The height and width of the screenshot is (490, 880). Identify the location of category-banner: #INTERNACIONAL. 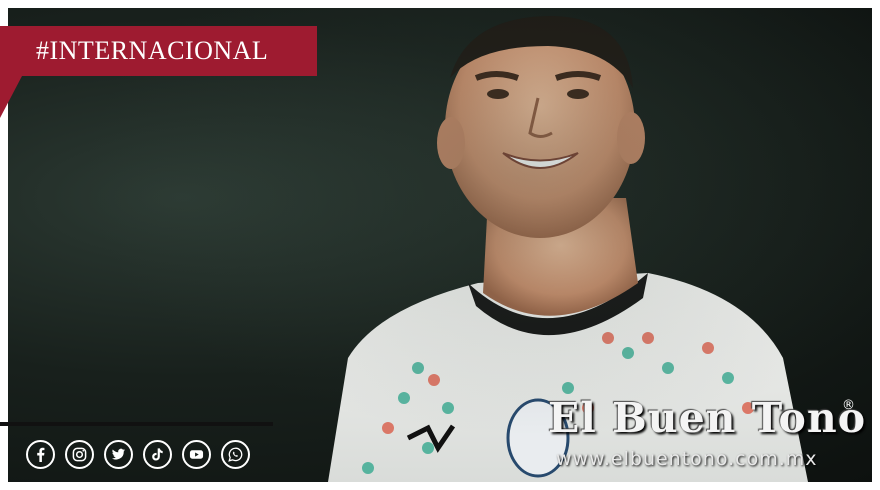
(158, 51).